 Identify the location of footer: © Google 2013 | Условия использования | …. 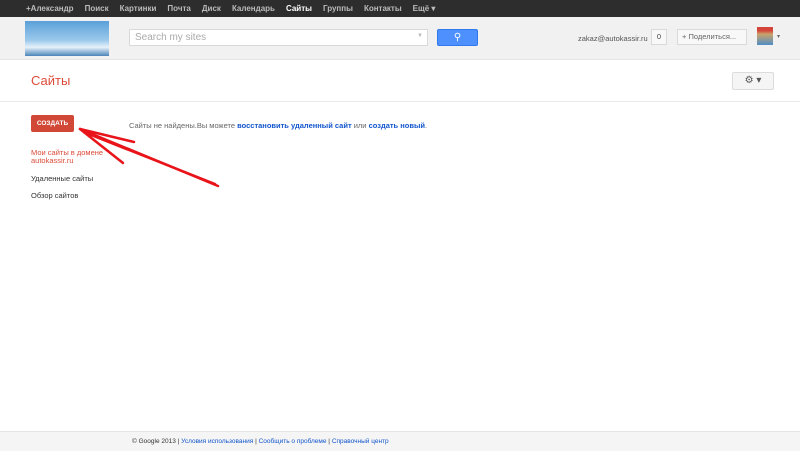
(400, 441).